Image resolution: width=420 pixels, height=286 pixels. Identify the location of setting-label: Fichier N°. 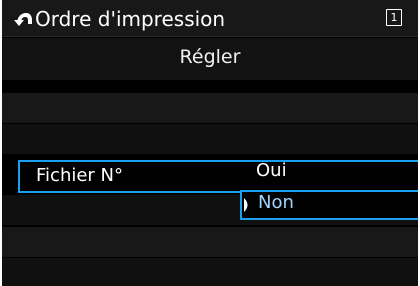
(80, 175).